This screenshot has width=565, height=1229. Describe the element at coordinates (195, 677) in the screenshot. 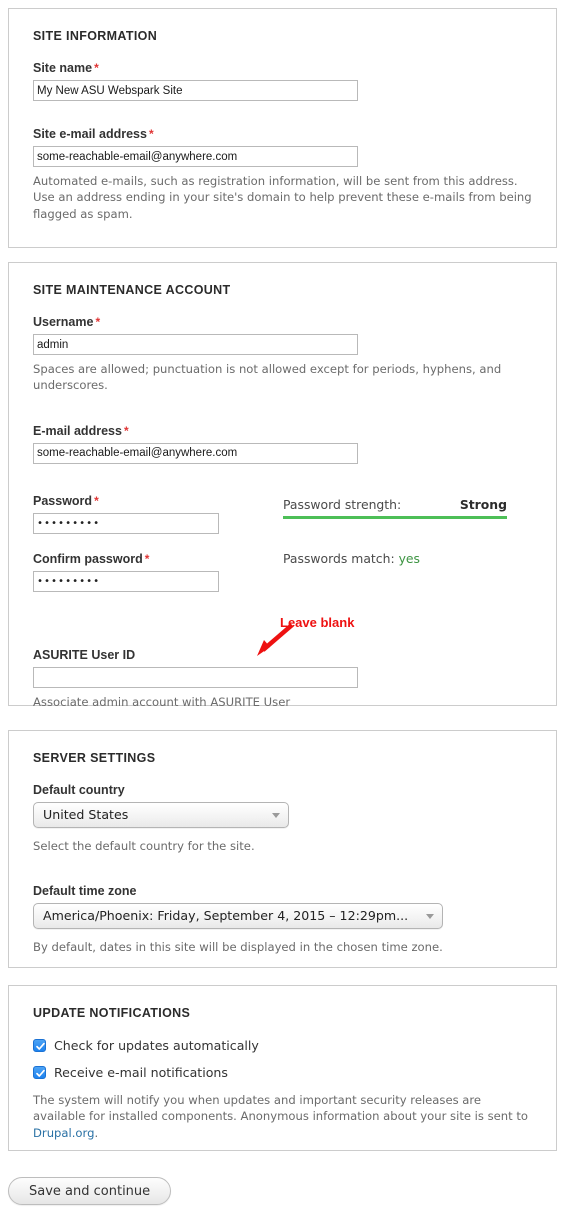

I see `asurite-input` at that location.